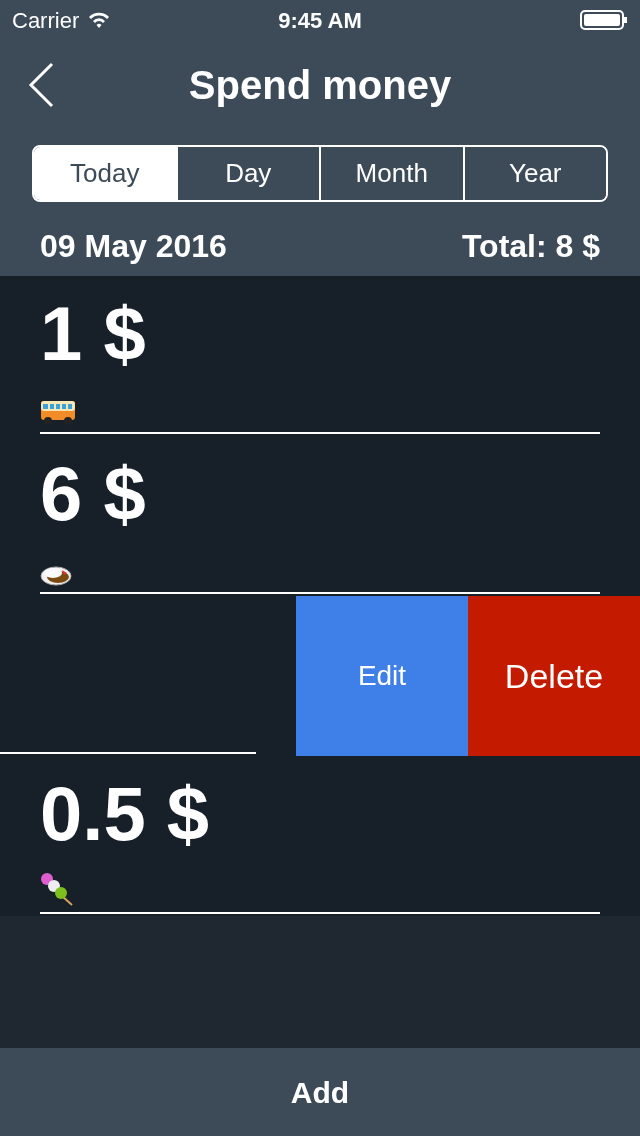 Image resolution: width=640 pixels, height=1136 pixels. I want to click on status-time: 9:45 AM, so click(320, 20).